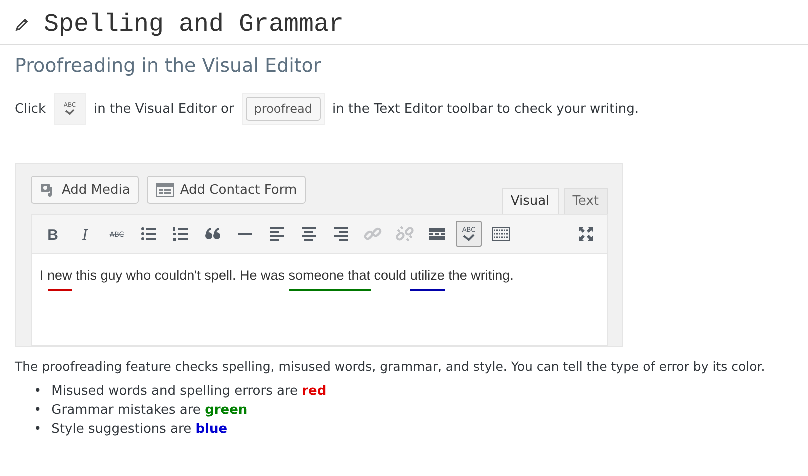 The width and height of the screenshot is (808, 476). Describe the element at coordinates (165, 190) in the screenshot. I see `form-icon` at that location.